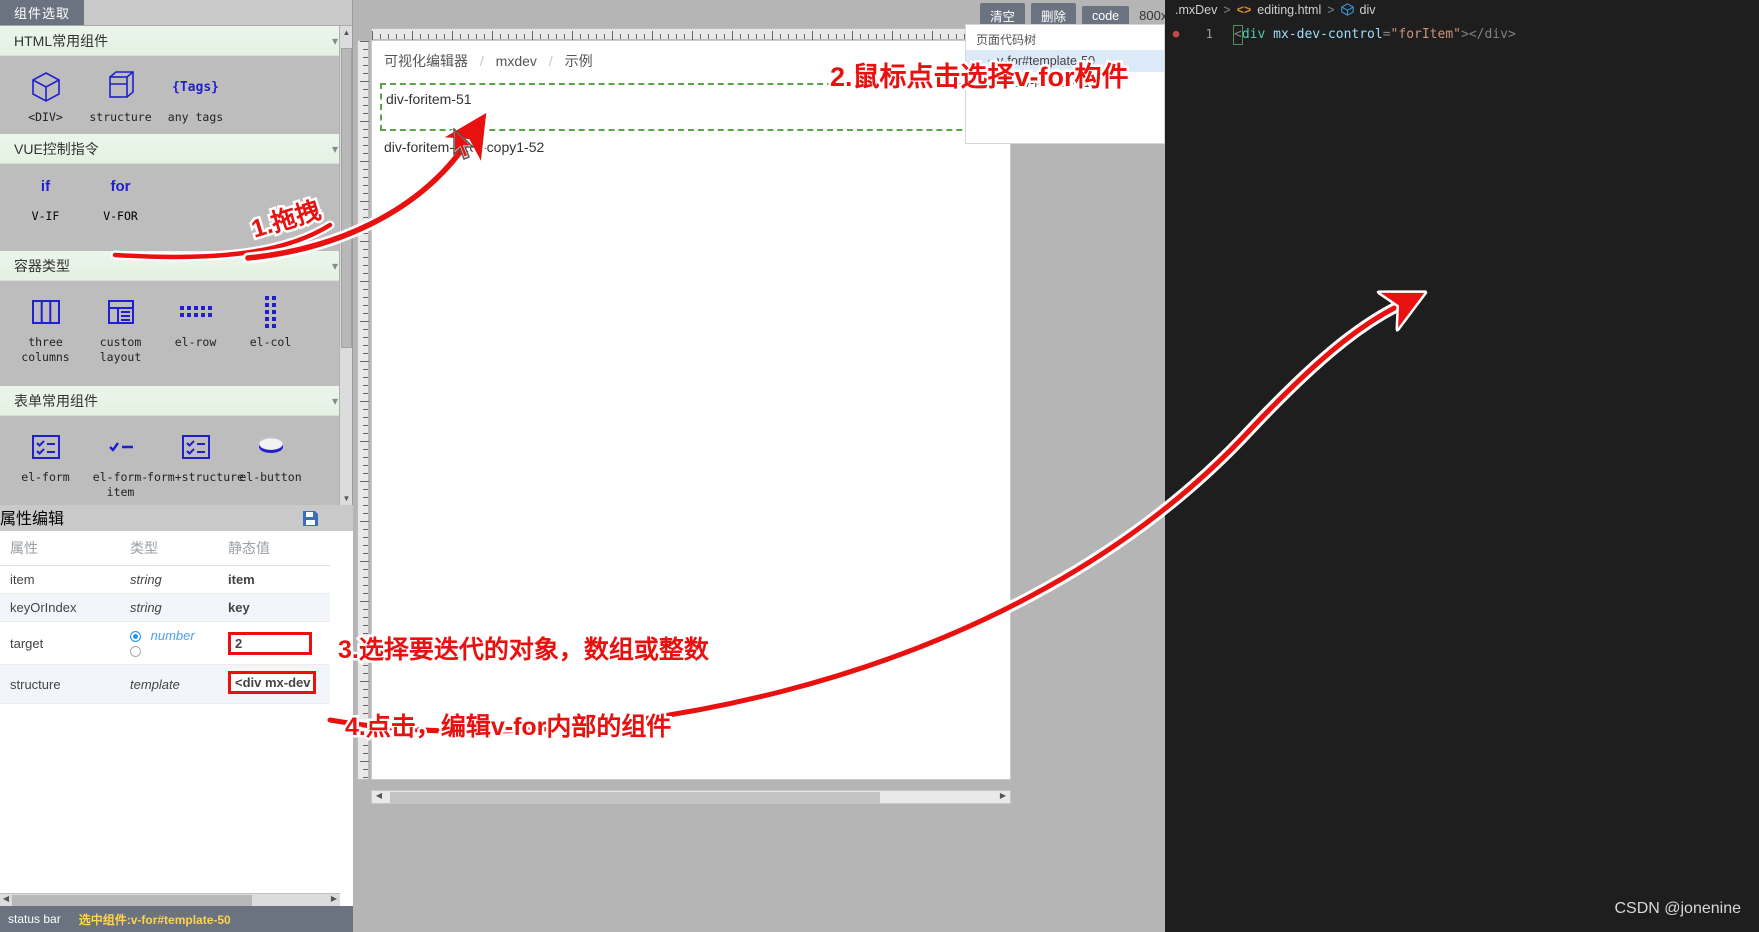 Image resolution: width=1759 pixels, height=932 pixels. Describe the element at coordinates (346, 498) in the screenshot. I see `scroll-down-arrow-icon: ▼` at that location.